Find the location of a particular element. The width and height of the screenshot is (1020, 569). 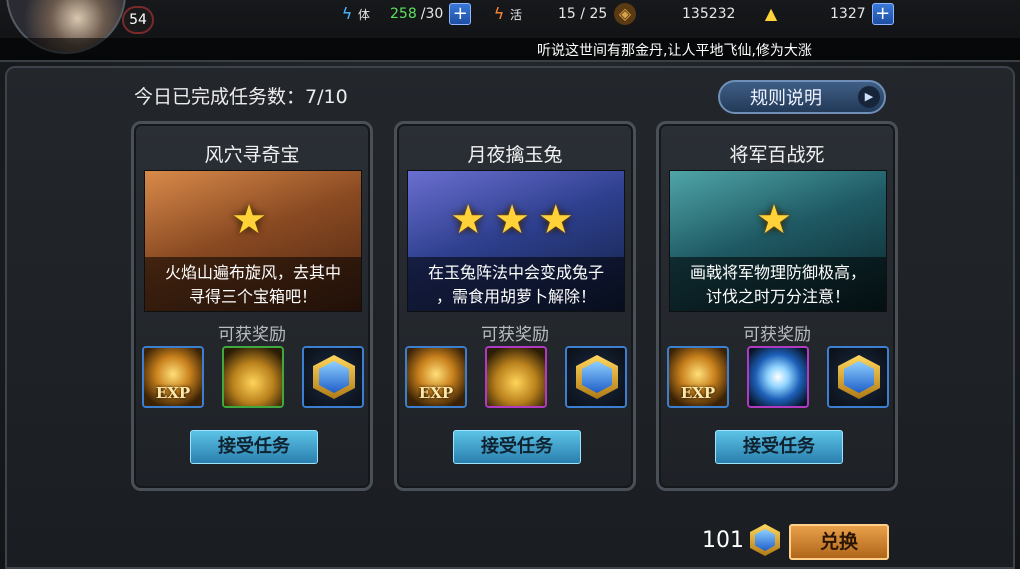

task-scene-image: ★ 画戟将军物理防御极高， 讨伐之时万分注意！ is located at coordinates (778, 241).